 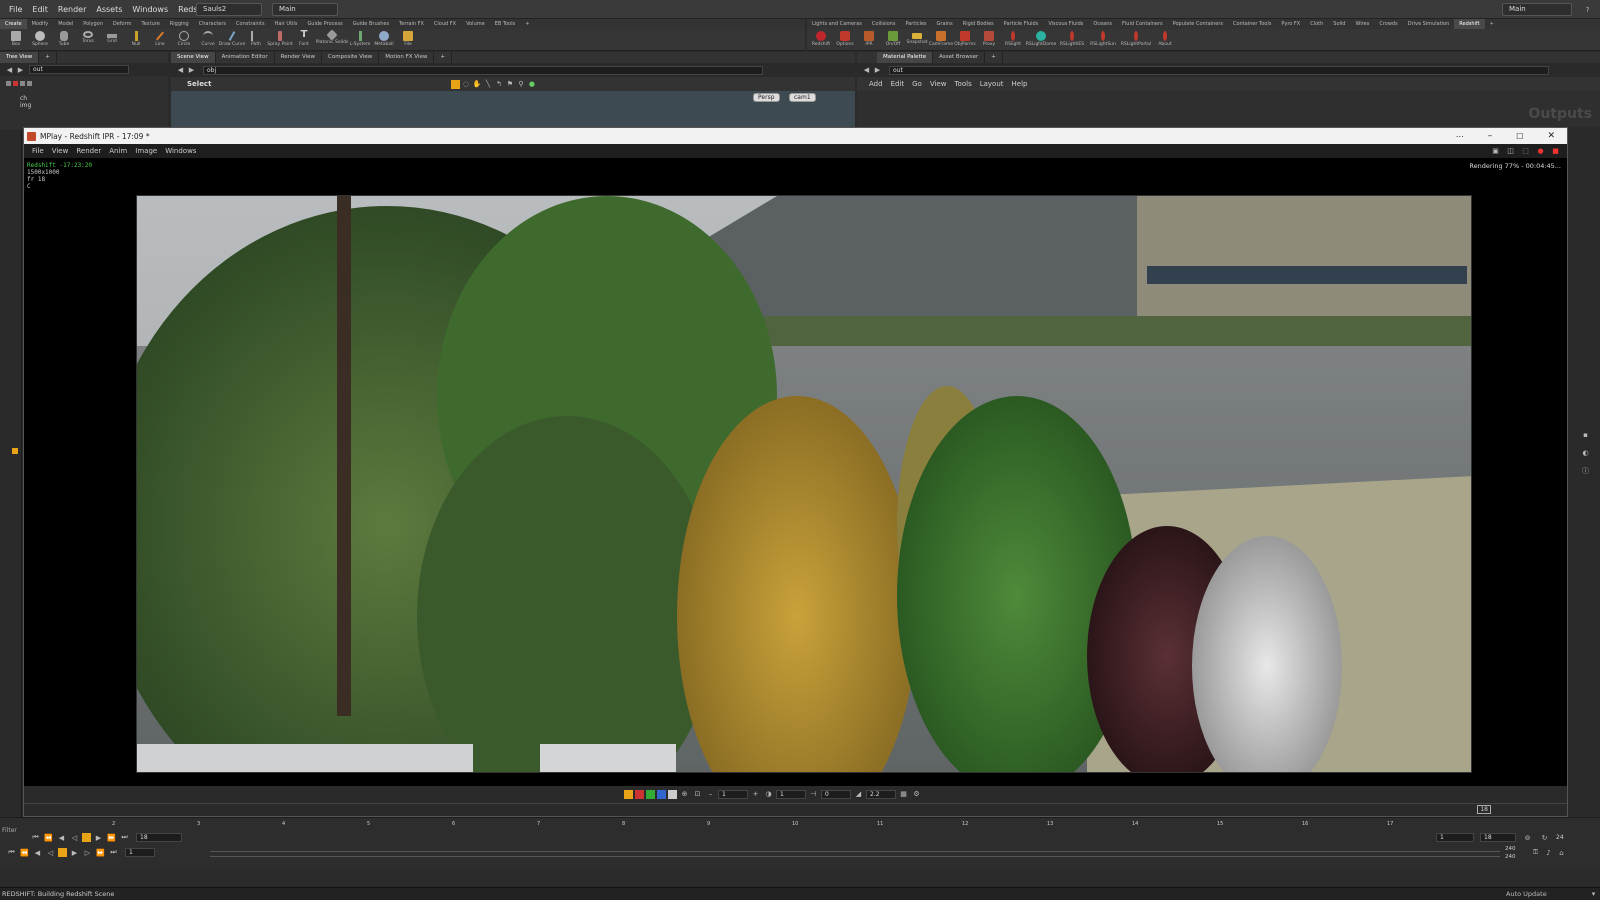 What do you see at coordinates (1102, 24) in the screenshot?
I see `shelf-tab: Oceans` at bounding box center [1102, 24].